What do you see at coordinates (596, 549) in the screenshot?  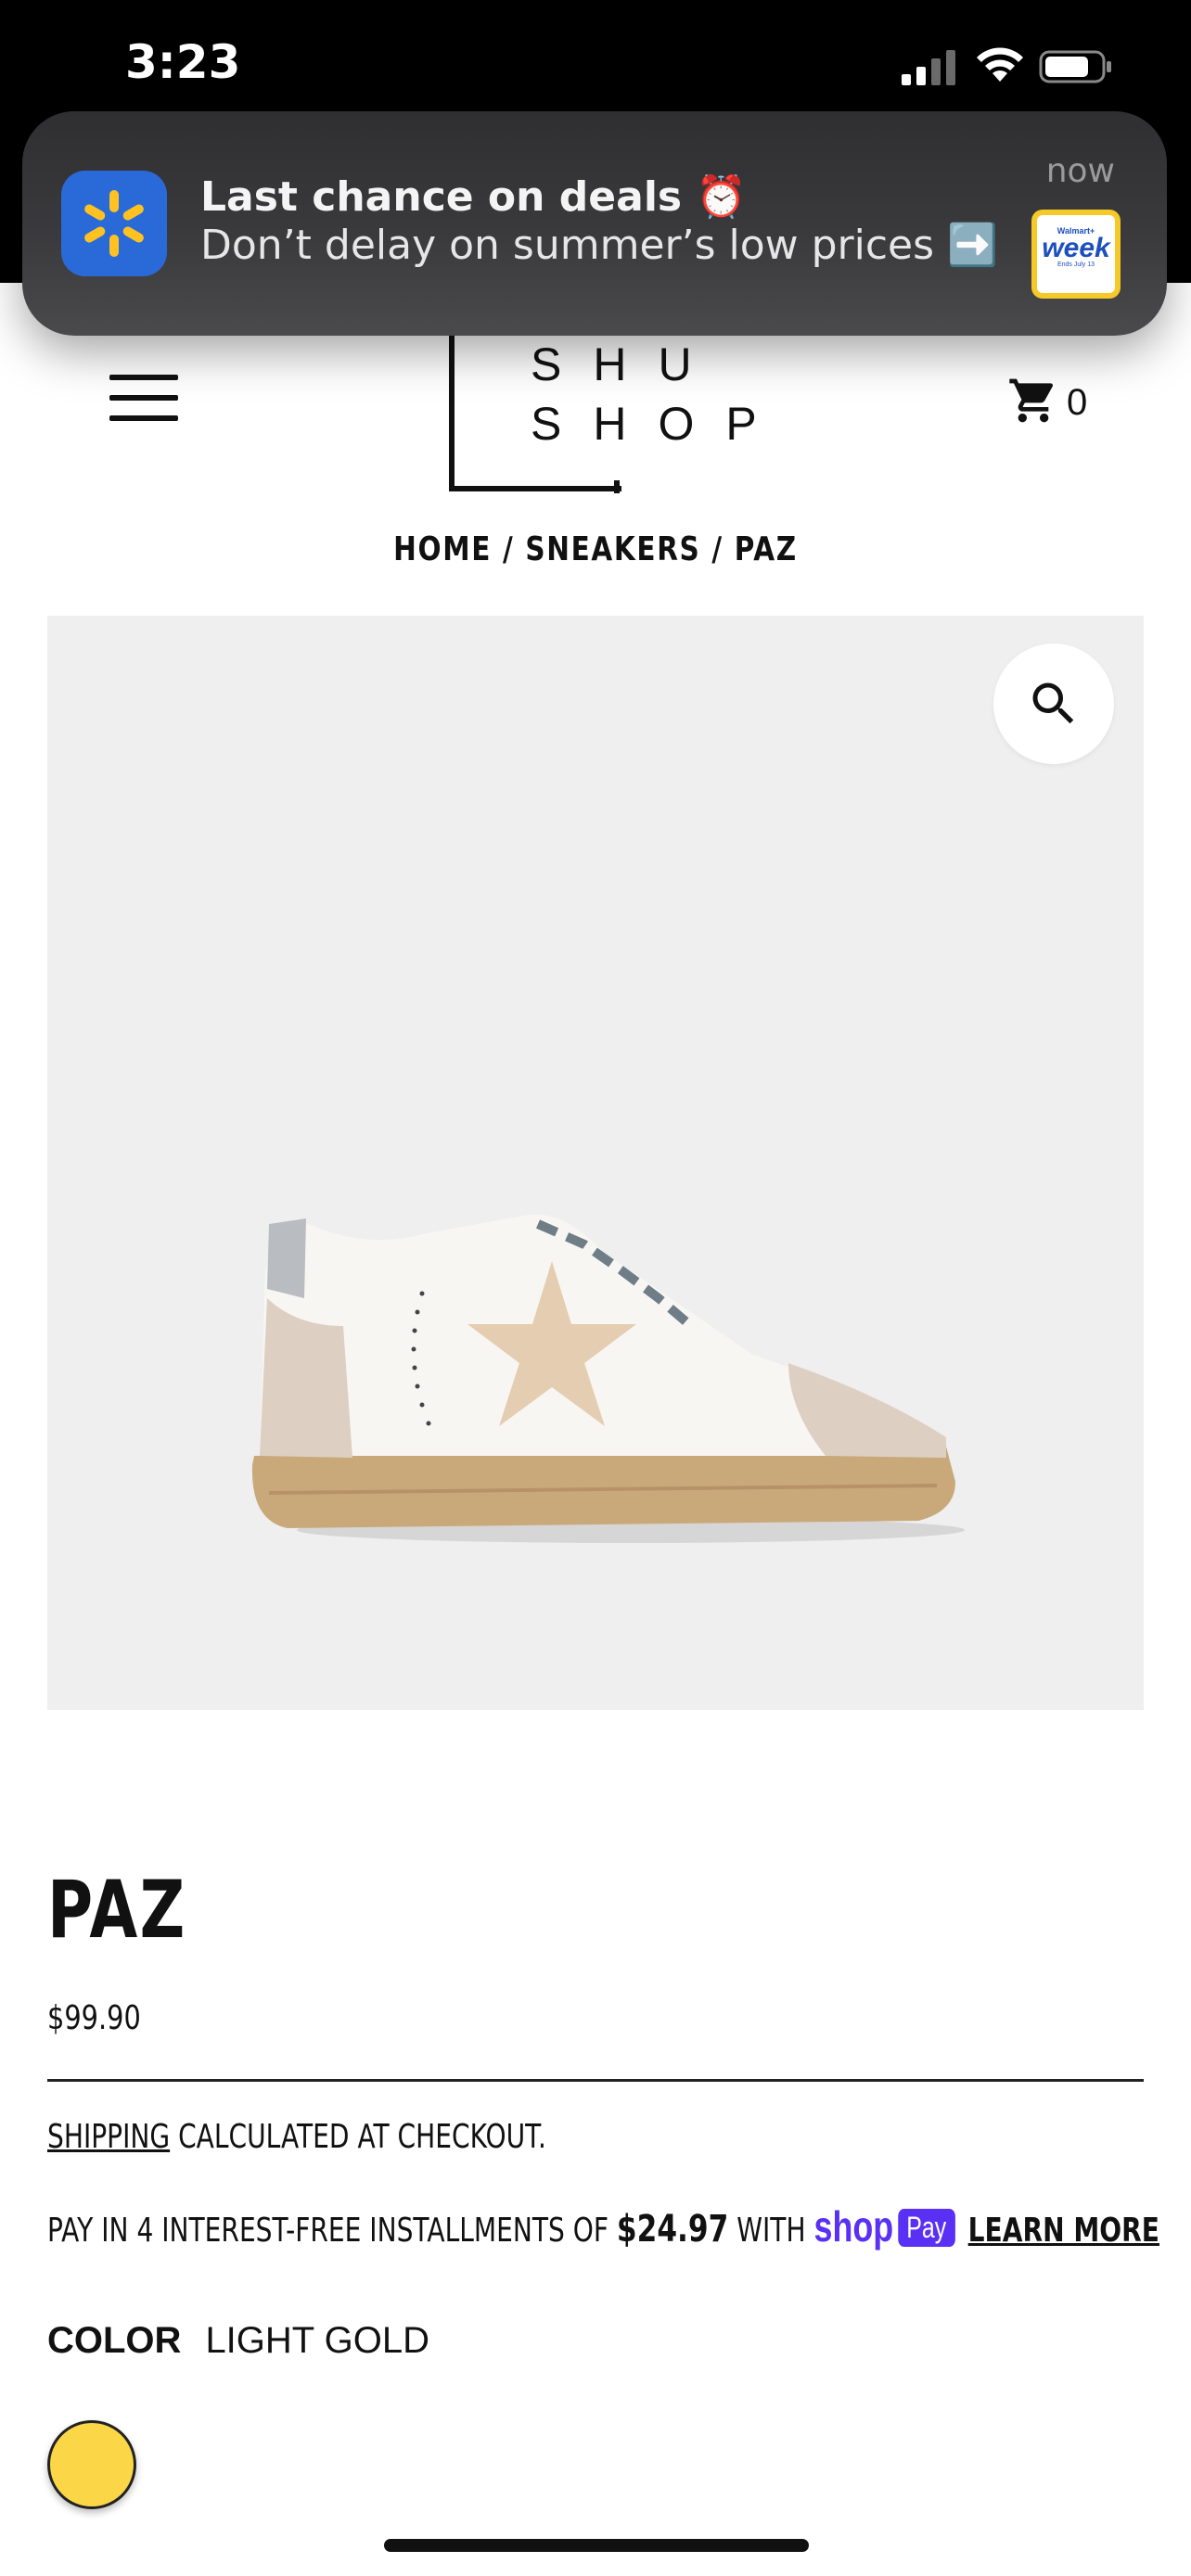 I see `breadcrumb: HOME / SNEAKERS / PAZ` at bounding box center [596, 549].